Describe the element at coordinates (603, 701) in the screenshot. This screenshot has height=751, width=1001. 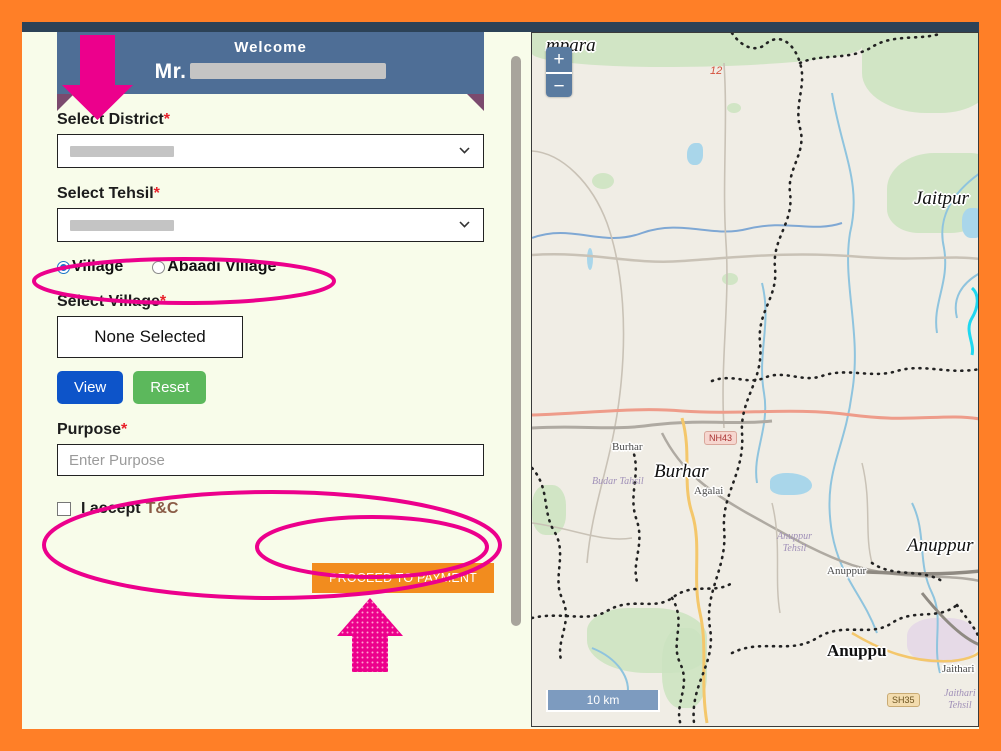
I see `map-scale-bar: 10 km` at that location.